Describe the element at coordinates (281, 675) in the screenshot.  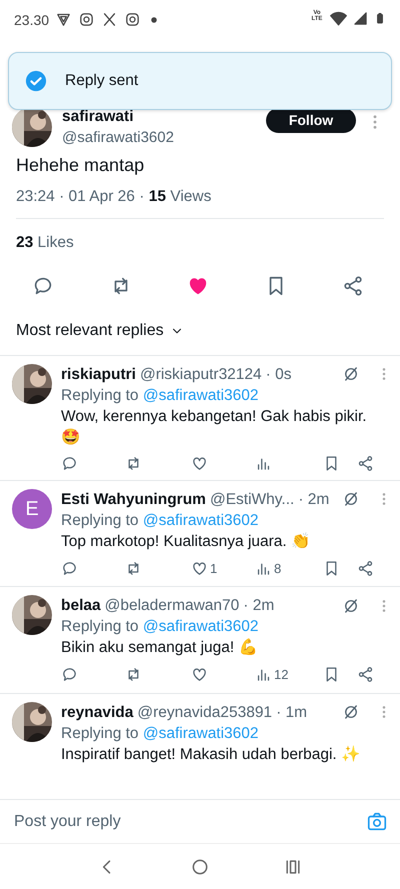
I see `views-count: 12` at that location.